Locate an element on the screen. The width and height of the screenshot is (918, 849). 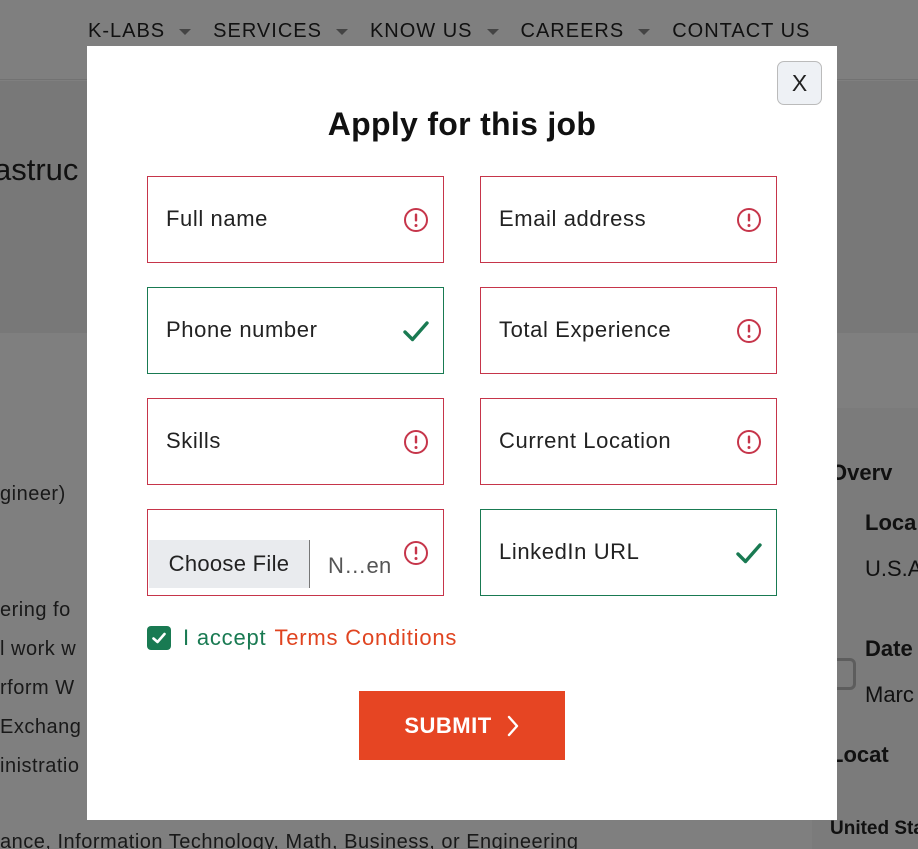
chevron-right-icon is located at coordinates (512, 725).